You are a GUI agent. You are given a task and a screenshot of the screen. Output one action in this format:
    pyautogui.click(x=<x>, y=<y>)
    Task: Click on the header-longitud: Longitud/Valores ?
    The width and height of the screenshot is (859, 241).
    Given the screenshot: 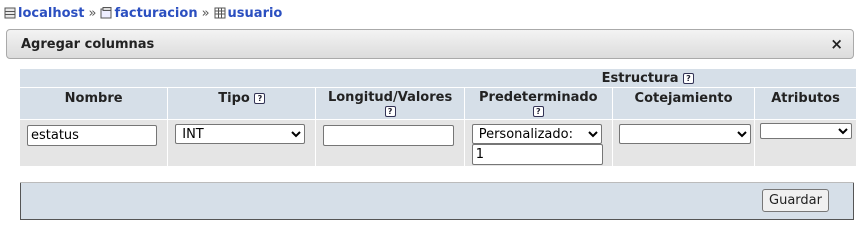 What is the action you would take?
    pyautogui.click(x=390, y=103)
    